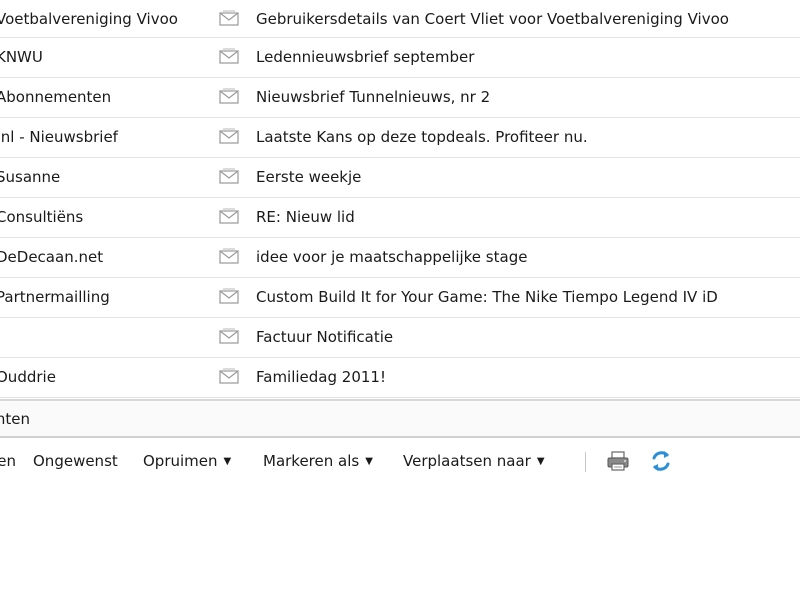 This screenshot has width=800, height=600. I want to click on cleanup-dropdown-label: Opruimen, so click(180, 461).